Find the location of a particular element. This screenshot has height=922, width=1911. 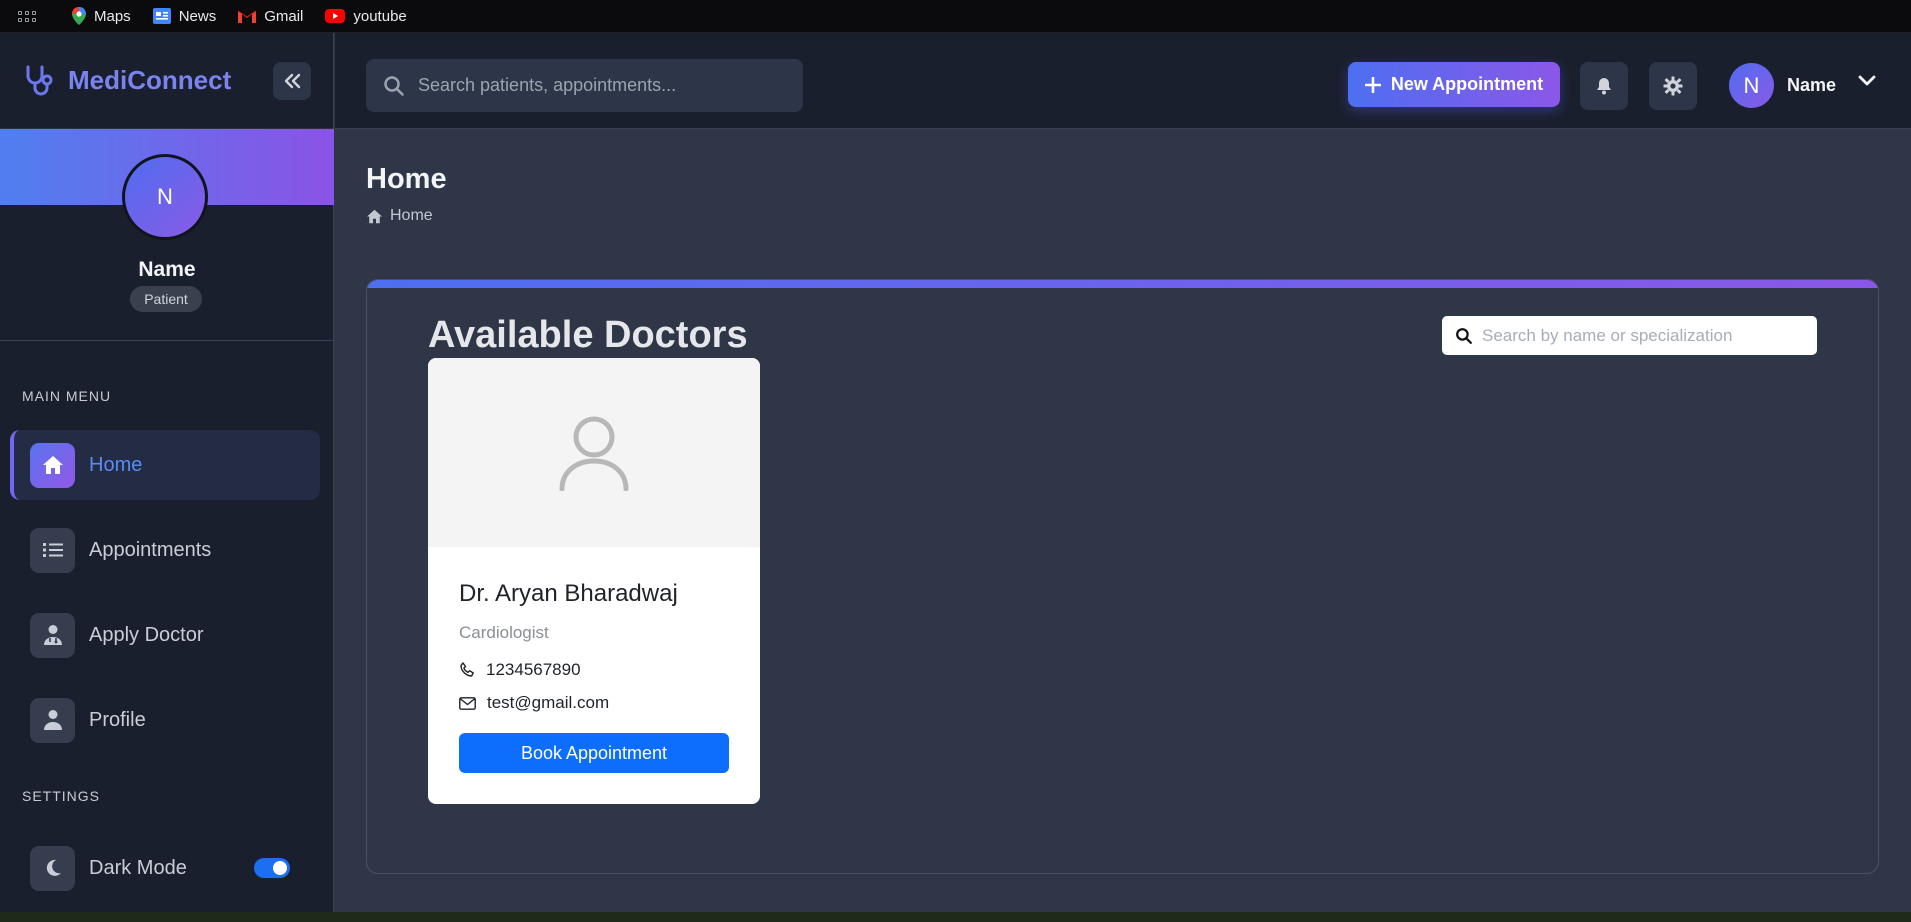

bookmark-maps: Maps is located at coordinates (101, 16).